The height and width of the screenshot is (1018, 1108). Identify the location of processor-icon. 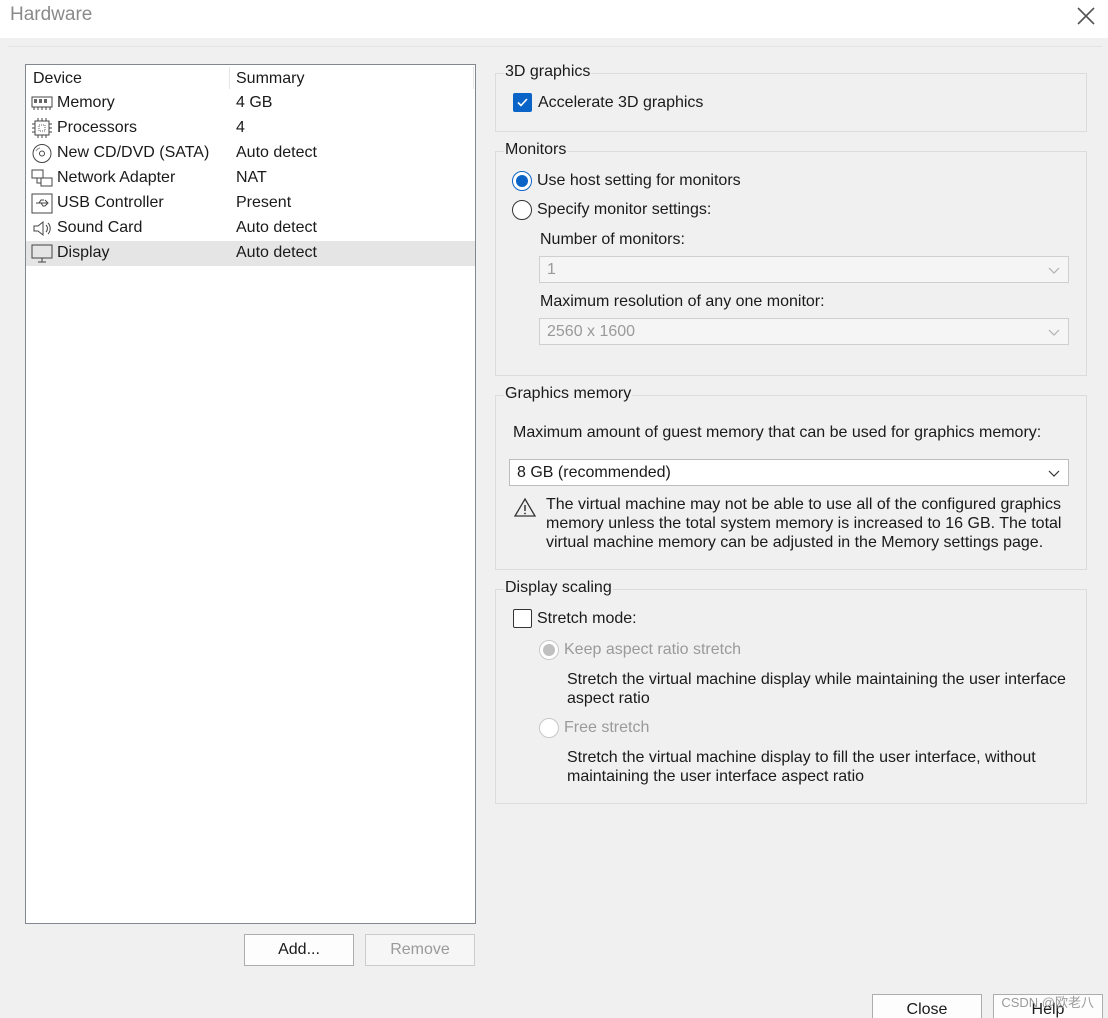
(42, 128).